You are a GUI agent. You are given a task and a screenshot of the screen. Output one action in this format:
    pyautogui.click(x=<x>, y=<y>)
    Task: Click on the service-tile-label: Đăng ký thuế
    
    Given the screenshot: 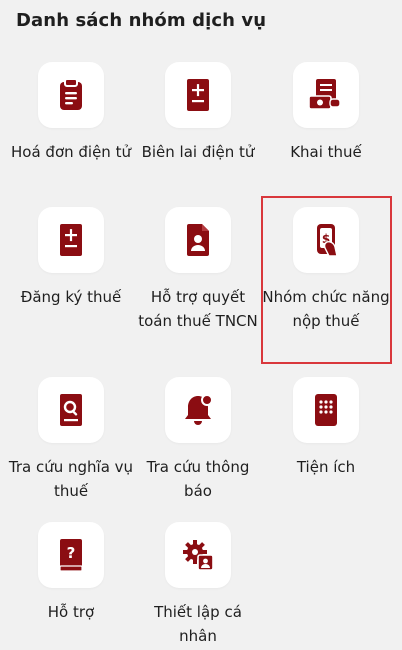 What is the action you would take?
    pyautogui.click(x=71, y=297)
    